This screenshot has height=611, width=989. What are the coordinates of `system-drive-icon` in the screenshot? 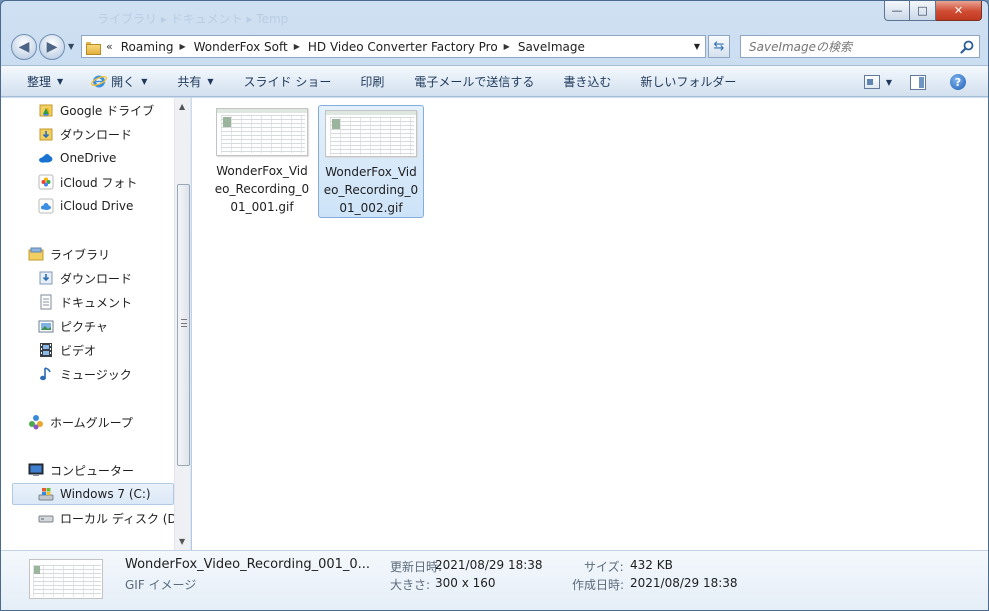 It's located at (46, 494).